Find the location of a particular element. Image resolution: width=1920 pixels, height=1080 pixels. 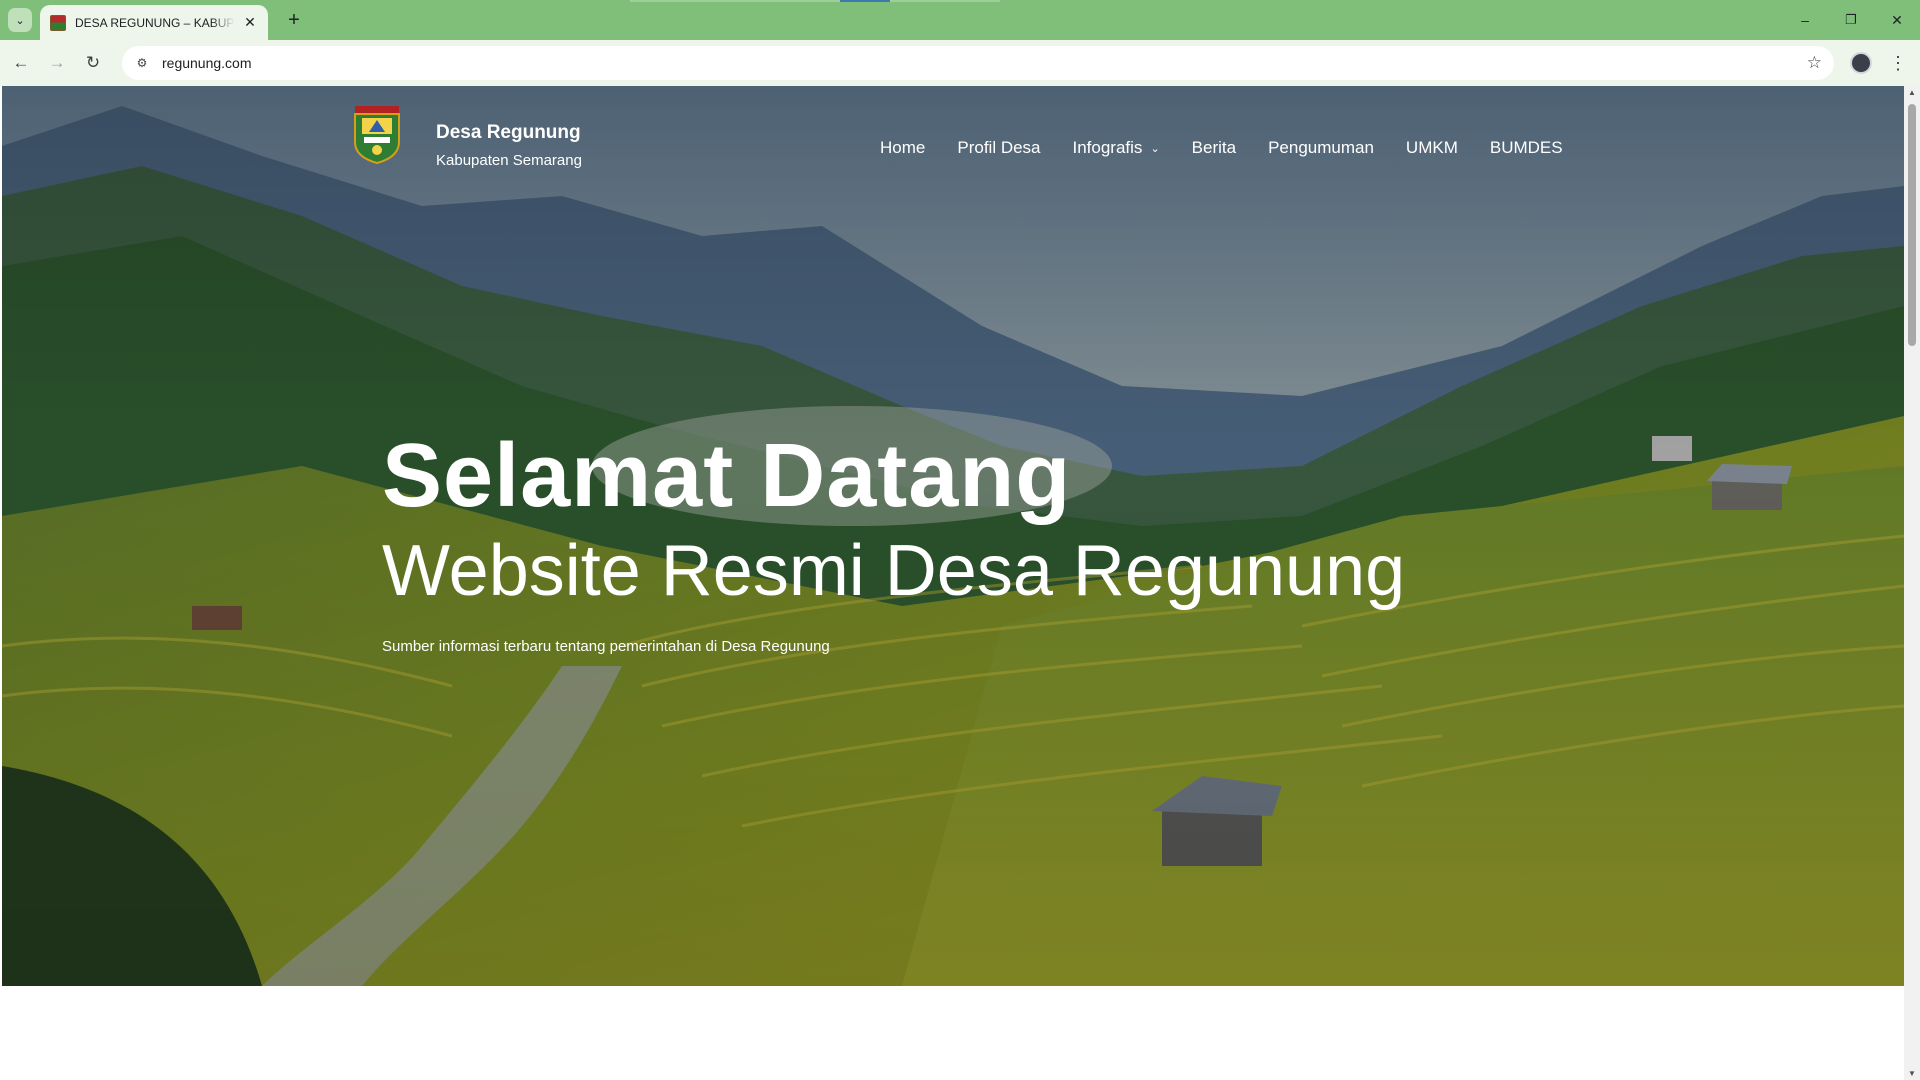

address-bar: ⚙ regunung.com ☆ is located at coordinates (978, 63).